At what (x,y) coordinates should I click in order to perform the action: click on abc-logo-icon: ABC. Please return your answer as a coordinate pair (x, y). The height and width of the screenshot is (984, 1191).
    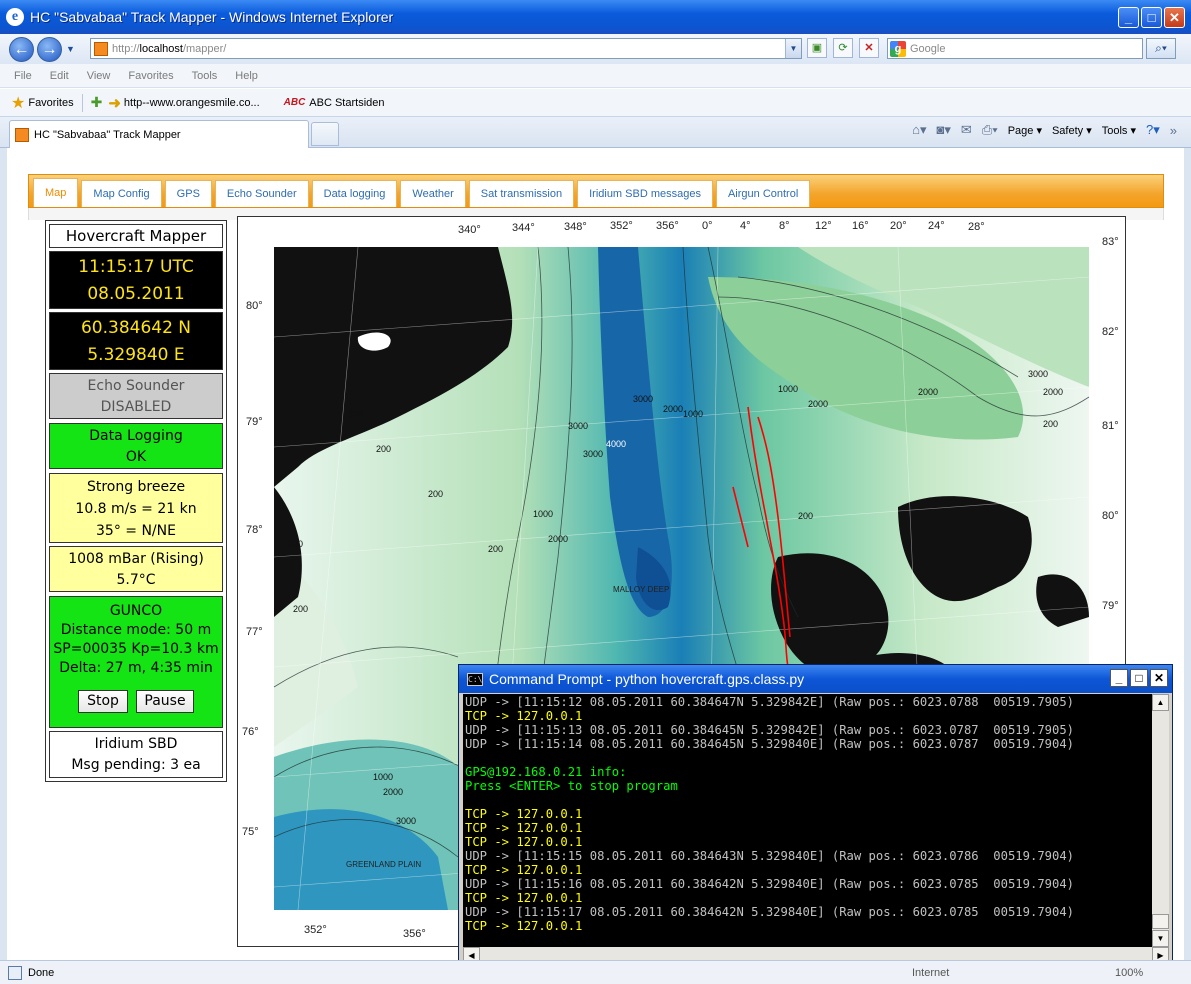
    Looking at the image, I should click on (294, 102).